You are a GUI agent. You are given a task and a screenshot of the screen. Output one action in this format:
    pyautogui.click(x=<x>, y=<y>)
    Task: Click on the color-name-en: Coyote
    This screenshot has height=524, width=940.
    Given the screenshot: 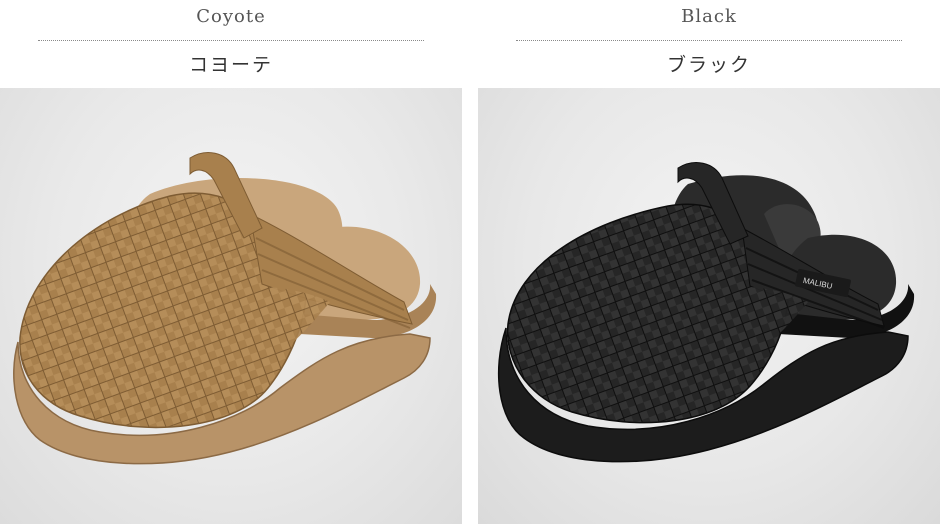 What is the action you would take?
    pyautogui.click(x=231, y=16)
    